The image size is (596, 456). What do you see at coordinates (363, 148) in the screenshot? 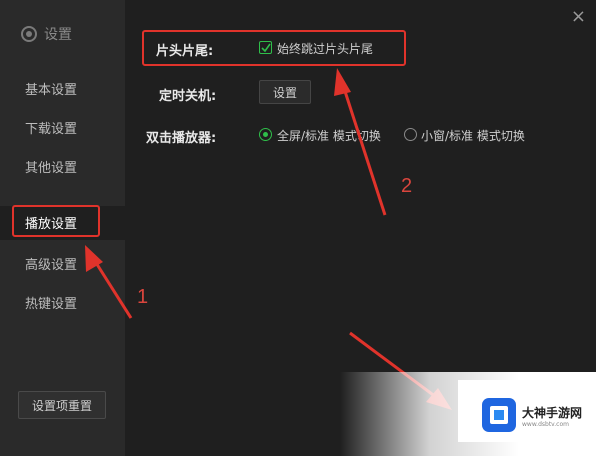
I see `arrow-2-line` at bounding box center [363, 148].